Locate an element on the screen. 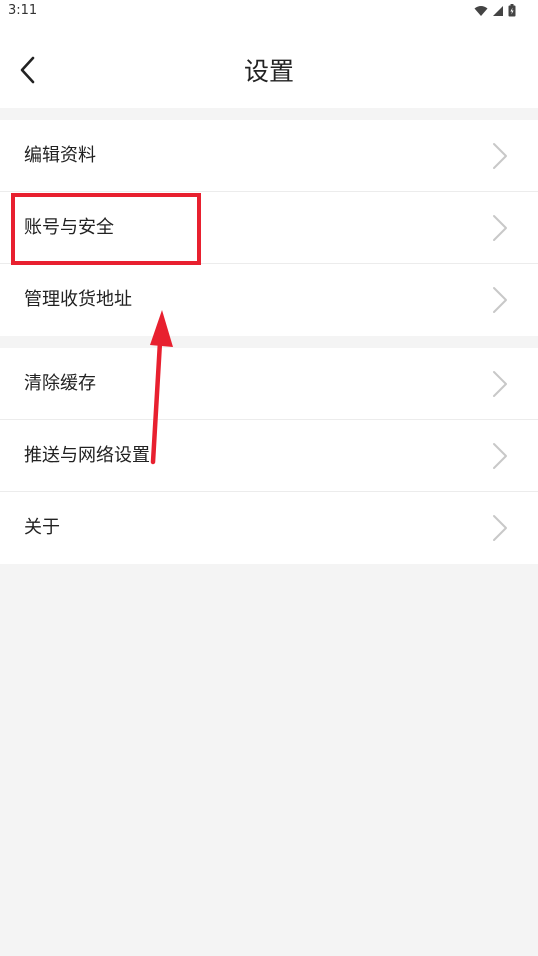  settings-item-label: 关于 is located at coordinates (42, 527).